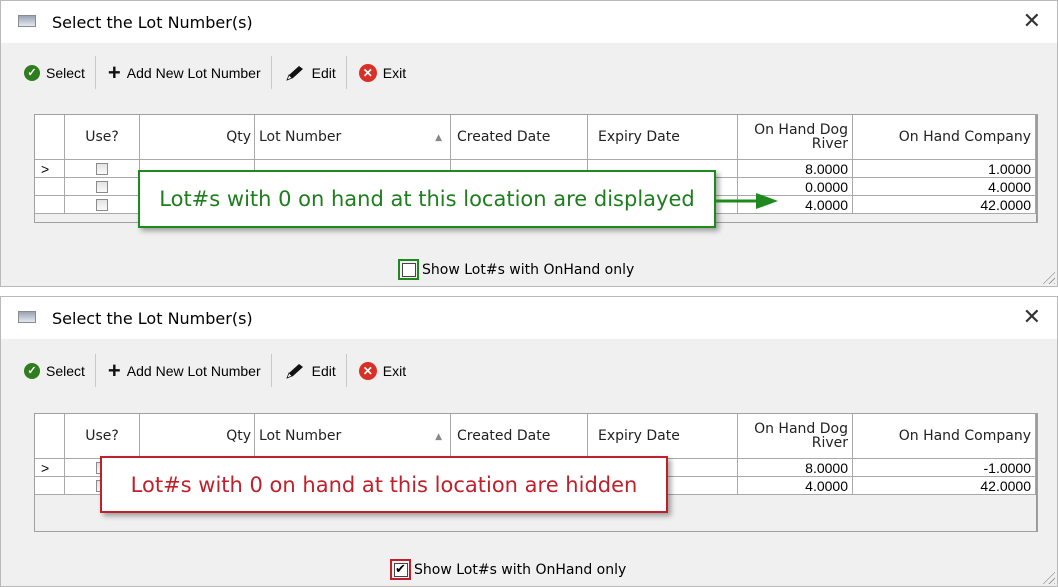 The image size is (1058, 587). Describe the element at coordinates (944, 169) in the screenshot. I see `onhand-company-cell: 1.0000` at that location.